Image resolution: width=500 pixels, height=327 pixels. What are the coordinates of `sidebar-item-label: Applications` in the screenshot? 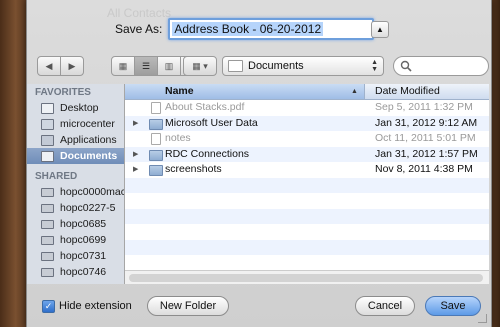 It's located at (88, 140).